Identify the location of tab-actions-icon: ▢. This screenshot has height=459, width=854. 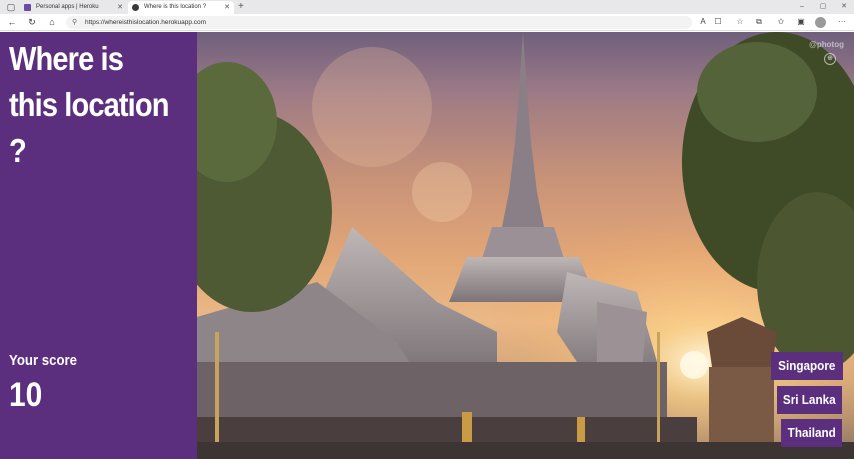
(11, 7).